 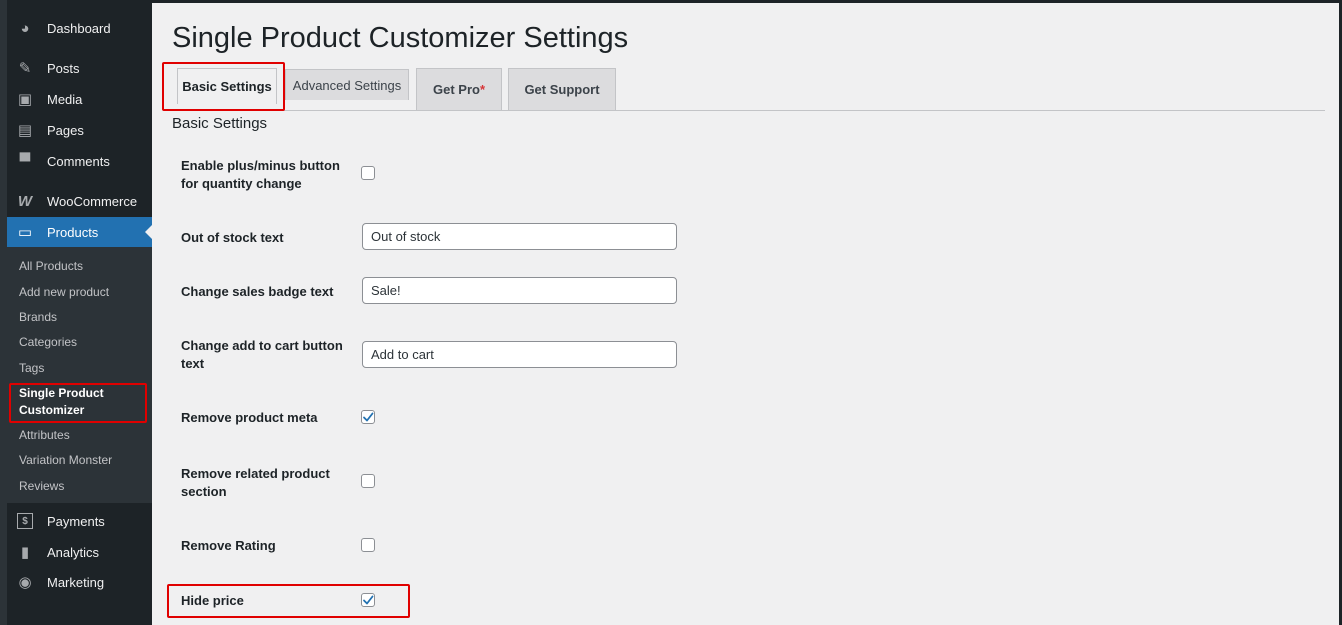 I want to click on woocommerce-icon: W, so click(x=25, y=201).